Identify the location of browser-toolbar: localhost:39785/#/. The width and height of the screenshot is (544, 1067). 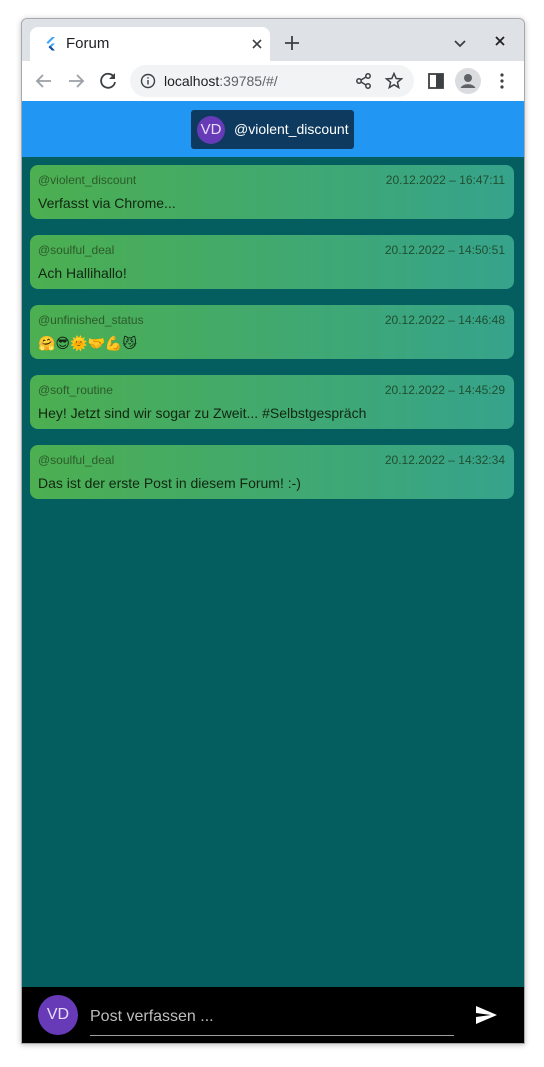
(273, 81).